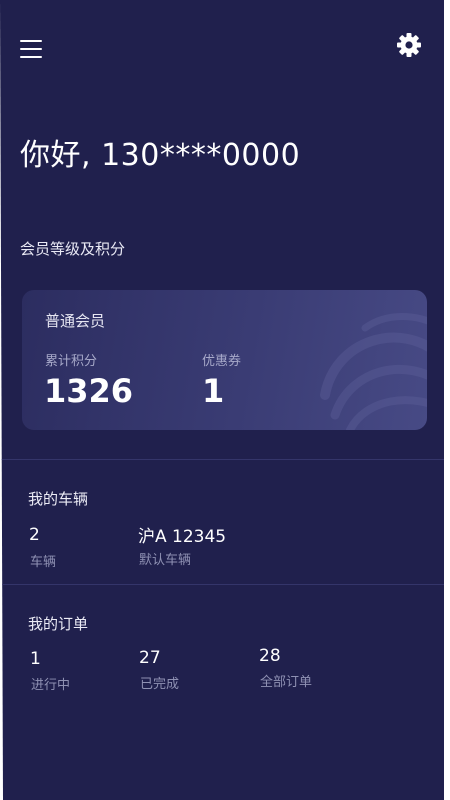 This screenshot has width=450, height=800. I want to click on orders-in-progress-value: 1, so click(35, 659).